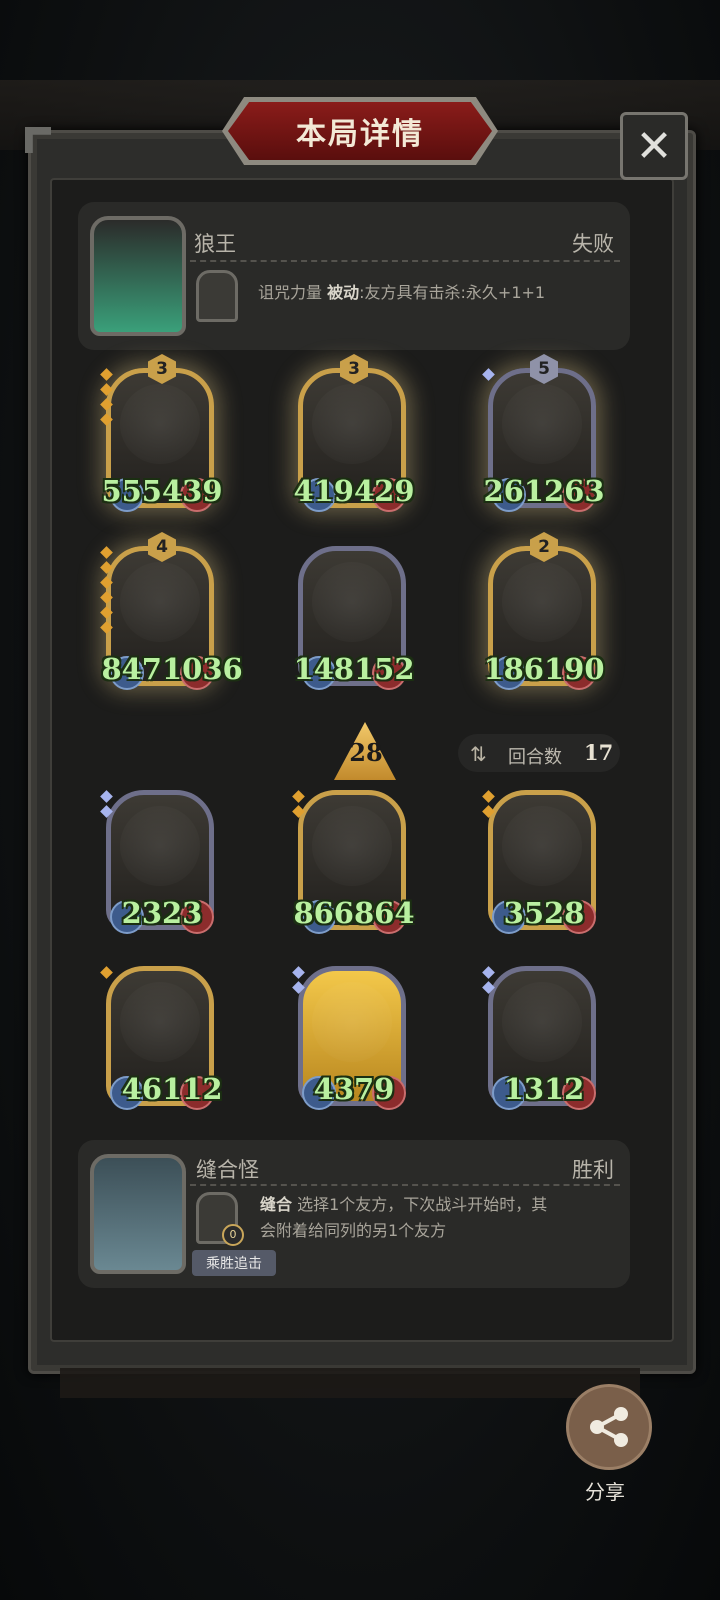 Image resolution: width=720 pixels, height=1600 pixels. What do you see at coordinates (564, 1089) in the screenshot?
I see `unit-health: 12` at bounding box center [564, 1089].